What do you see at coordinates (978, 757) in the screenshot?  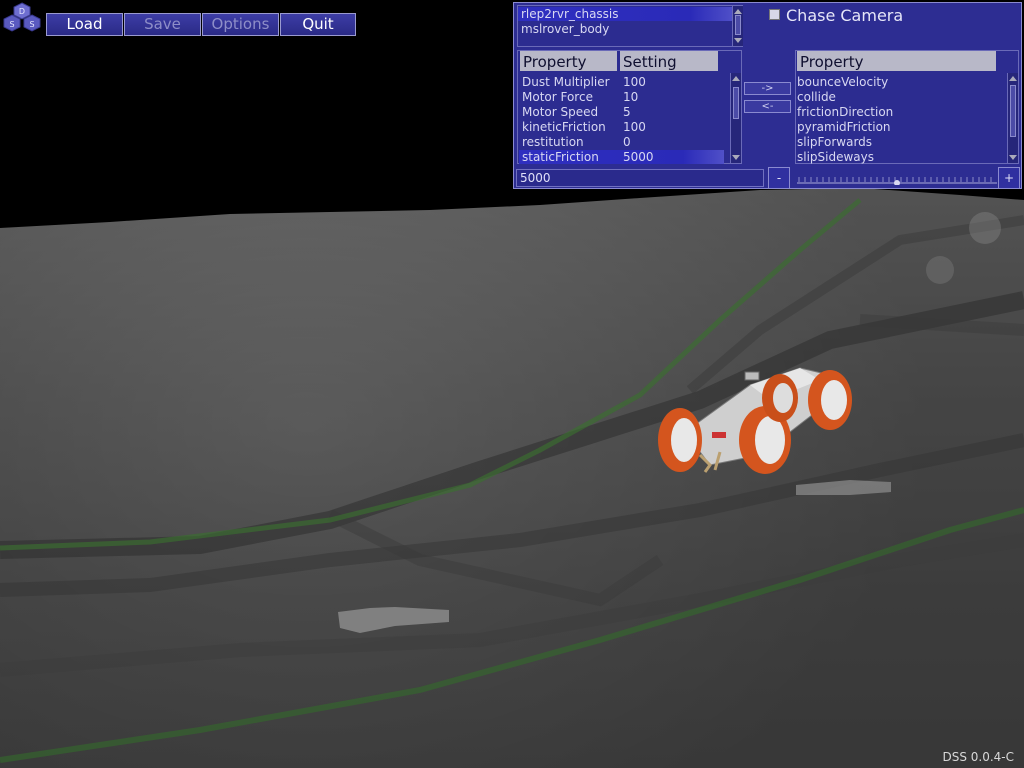 I see `version-label: DSS 0.0.4-C` at bounding box center [978, 757].